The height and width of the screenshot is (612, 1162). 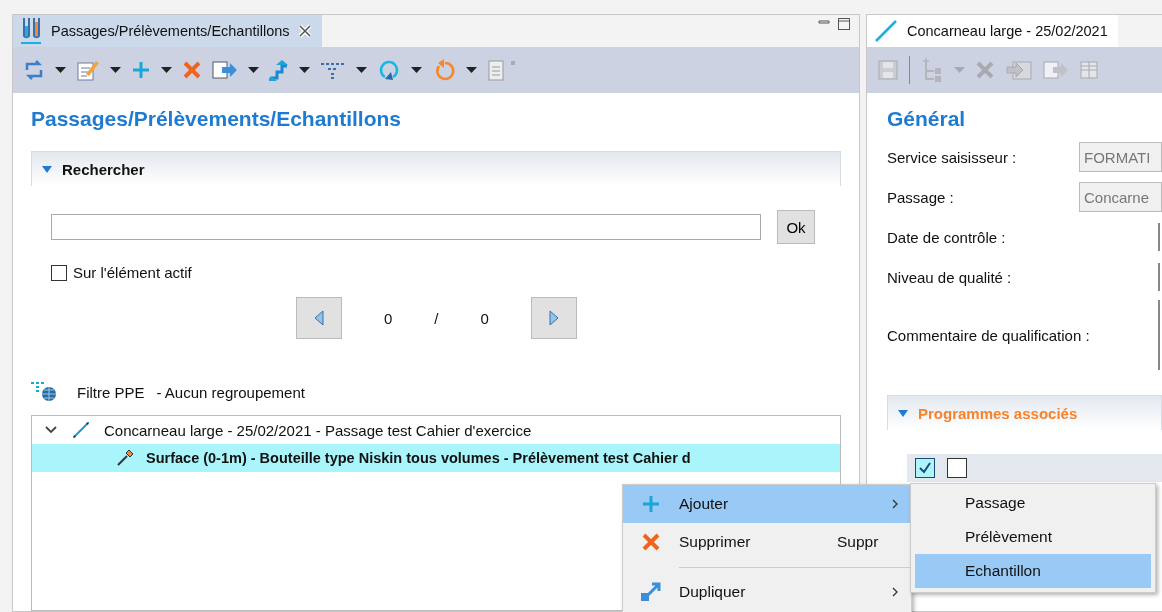 I want to click on menu-item: Ajouter, so click(x=767, y=504).